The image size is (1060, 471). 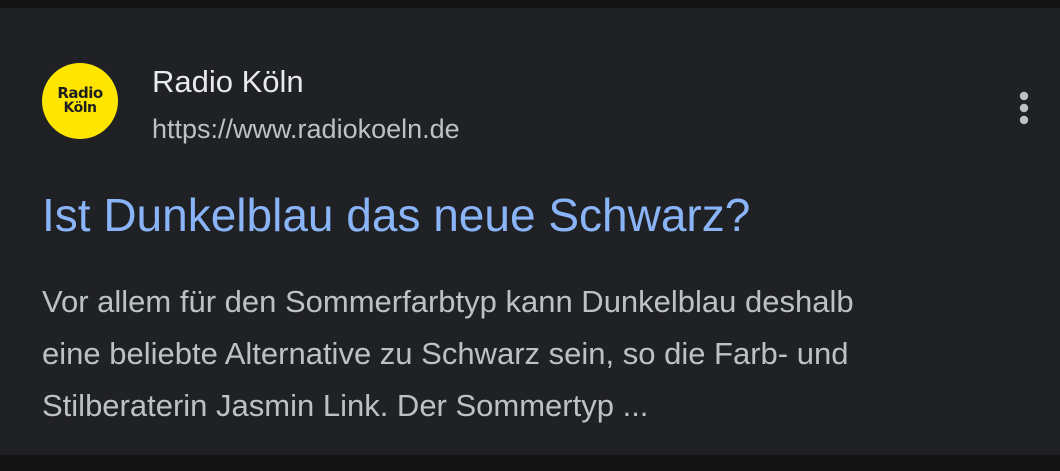 I want to click on site-logo: Radio Köln, so click(x=80, y=101).